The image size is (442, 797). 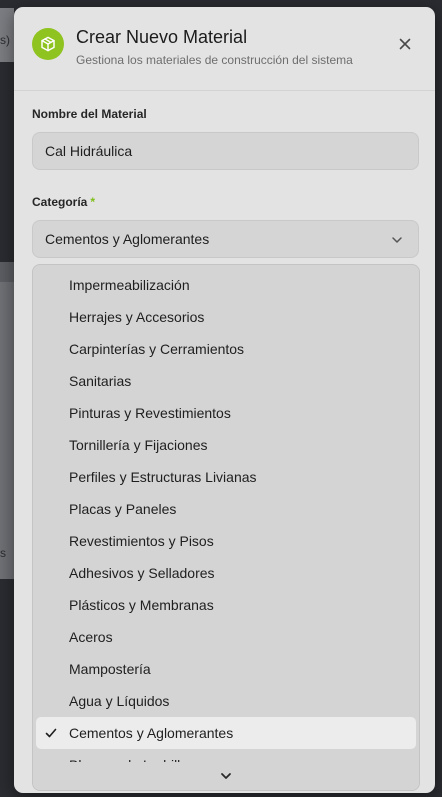 I want to click on check-icon, so click(x=51, y=734).